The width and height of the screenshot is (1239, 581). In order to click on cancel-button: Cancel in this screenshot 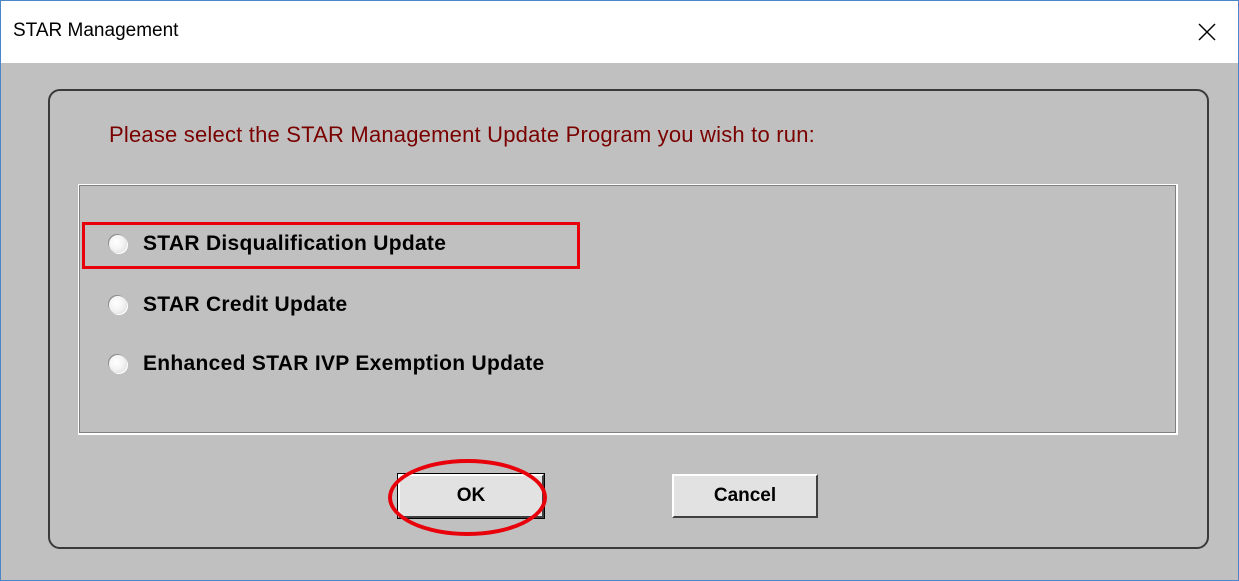, I will do `click(745, 496)`.